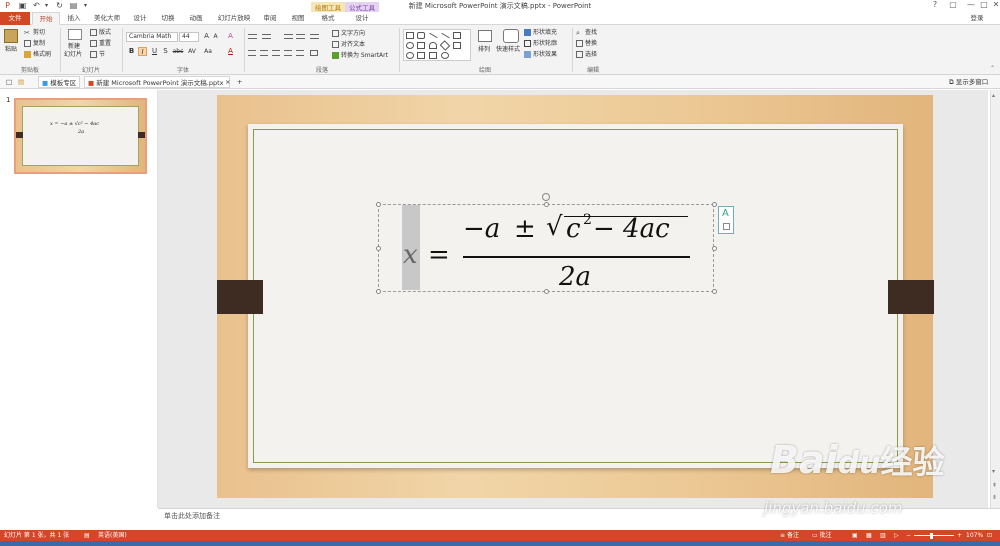  What do you see at coordinates (348, 33) in the screenshot?
I see `text-direction-button: 文字方向` at bounding box center [348, 33].